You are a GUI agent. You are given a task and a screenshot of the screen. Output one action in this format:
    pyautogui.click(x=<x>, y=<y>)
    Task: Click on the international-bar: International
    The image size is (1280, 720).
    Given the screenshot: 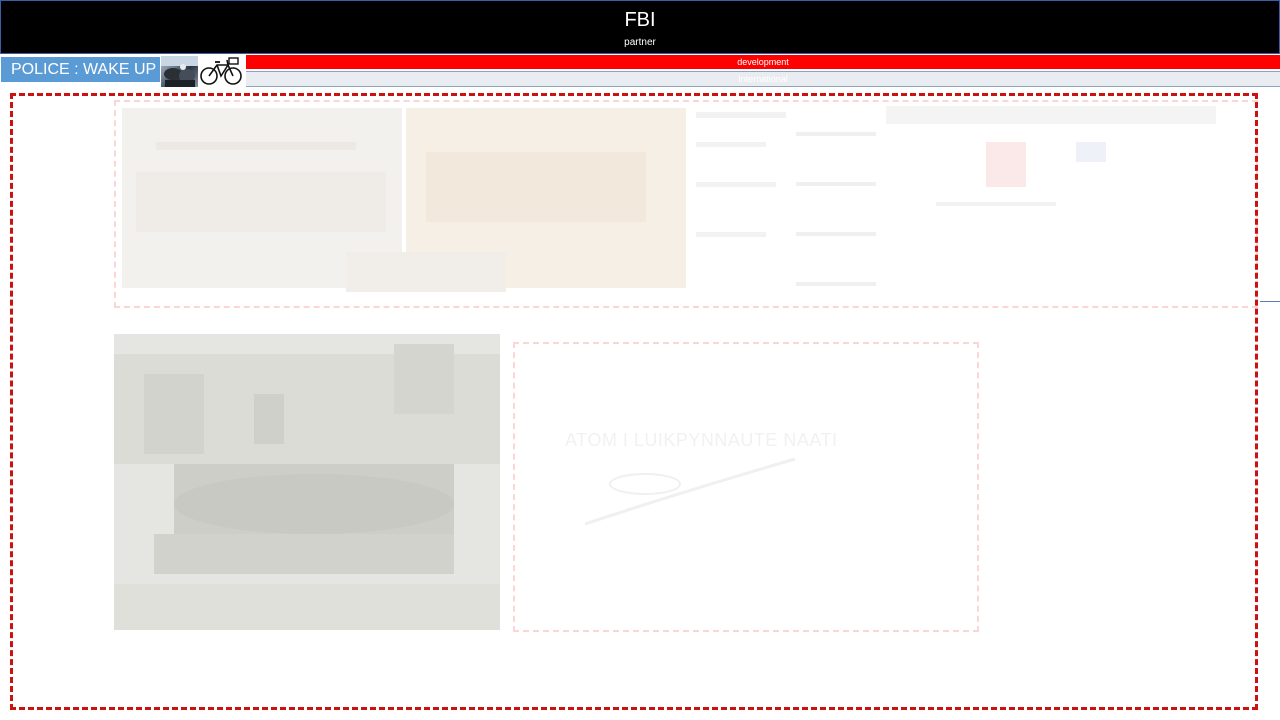 What is the action you would take?
    pyautogui.click(x=763, y=79)
    